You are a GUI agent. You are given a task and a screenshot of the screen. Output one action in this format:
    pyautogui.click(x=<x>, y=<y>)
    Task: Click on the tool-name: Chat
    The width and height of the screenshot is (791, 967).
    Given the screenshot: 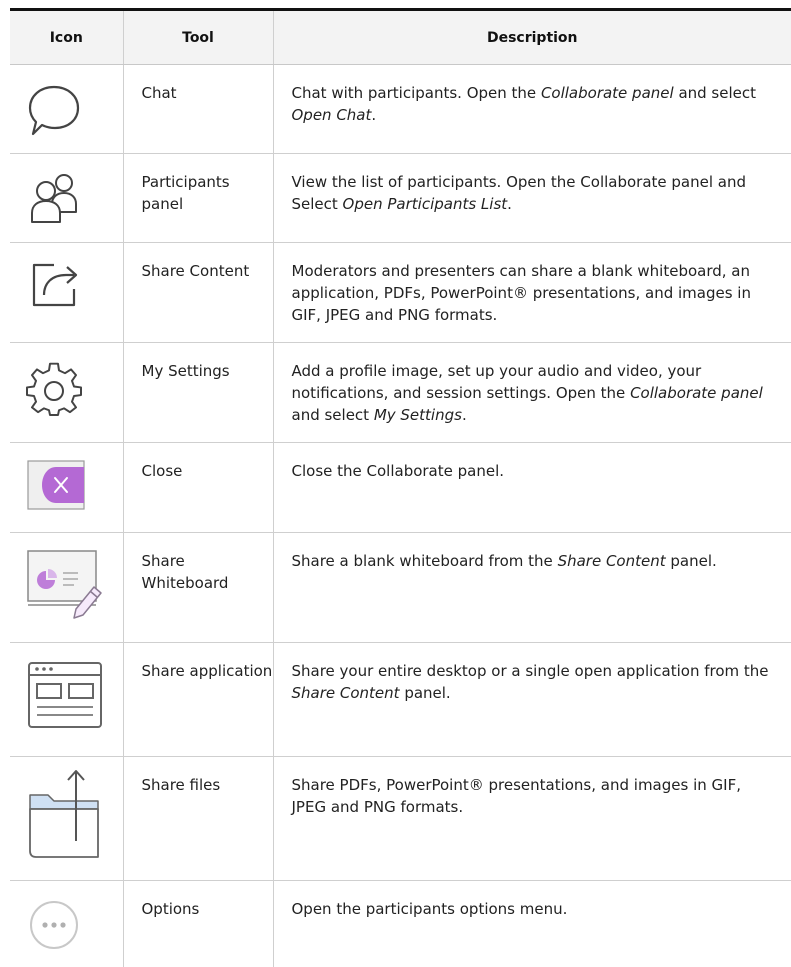 What is the action you would take?
    pyautogui.click(x=197, y=109)
    